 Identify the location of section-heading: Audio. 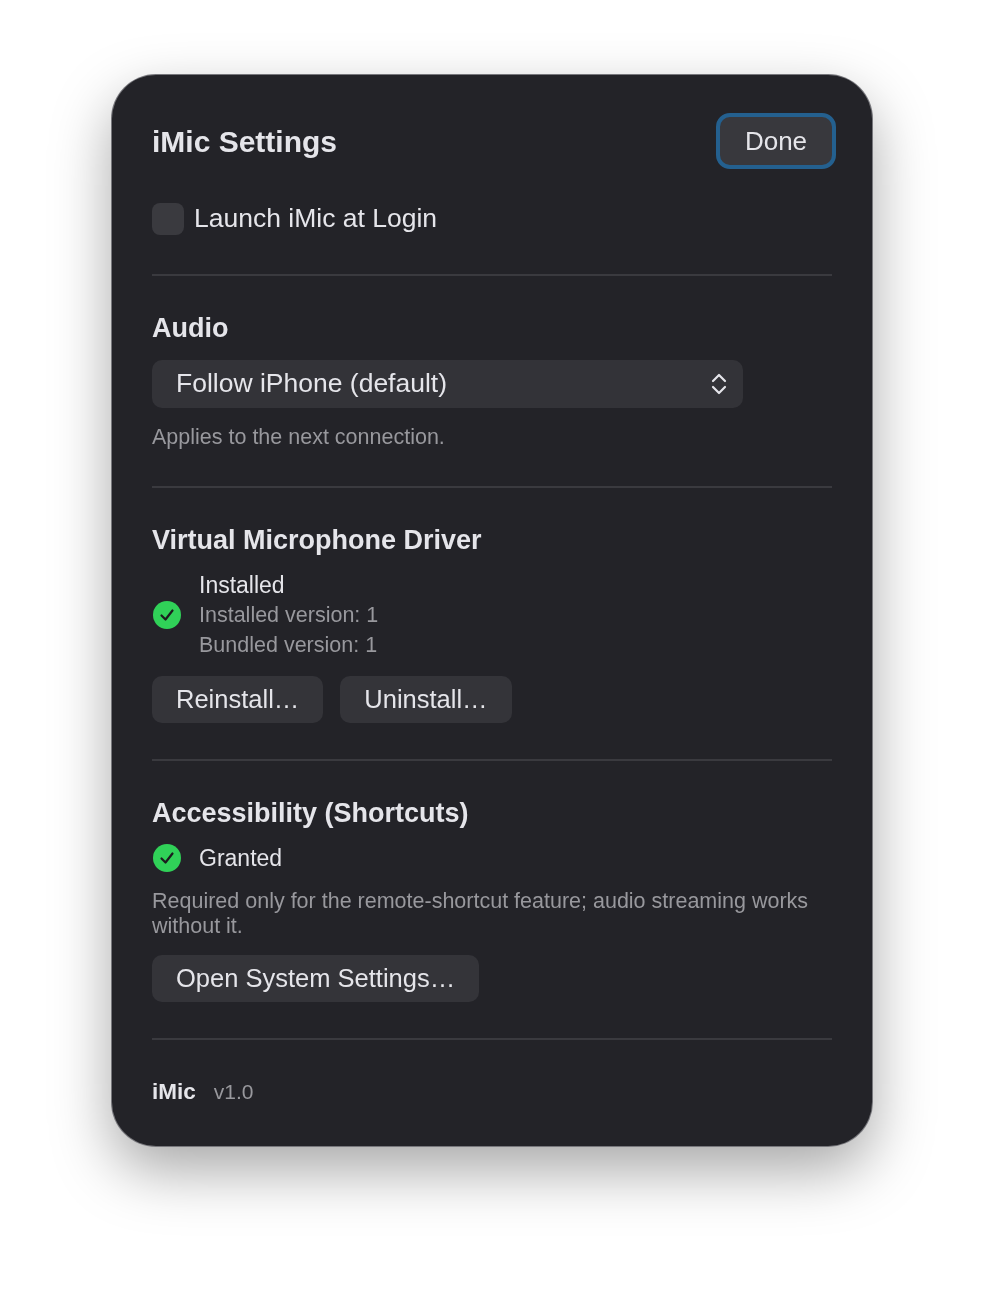
(191, 327).